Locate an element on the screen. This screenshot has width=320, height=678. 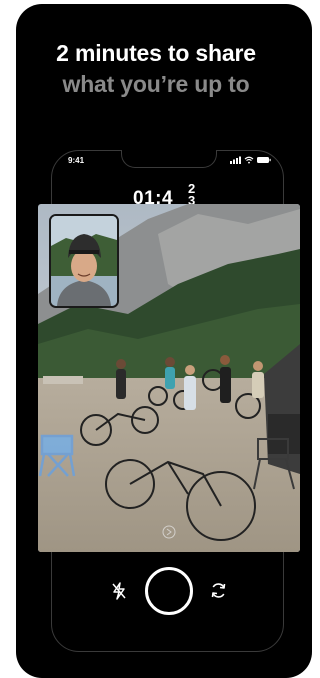
headline-line-1: 2 minutes to share is located at coordinates (156, 53).